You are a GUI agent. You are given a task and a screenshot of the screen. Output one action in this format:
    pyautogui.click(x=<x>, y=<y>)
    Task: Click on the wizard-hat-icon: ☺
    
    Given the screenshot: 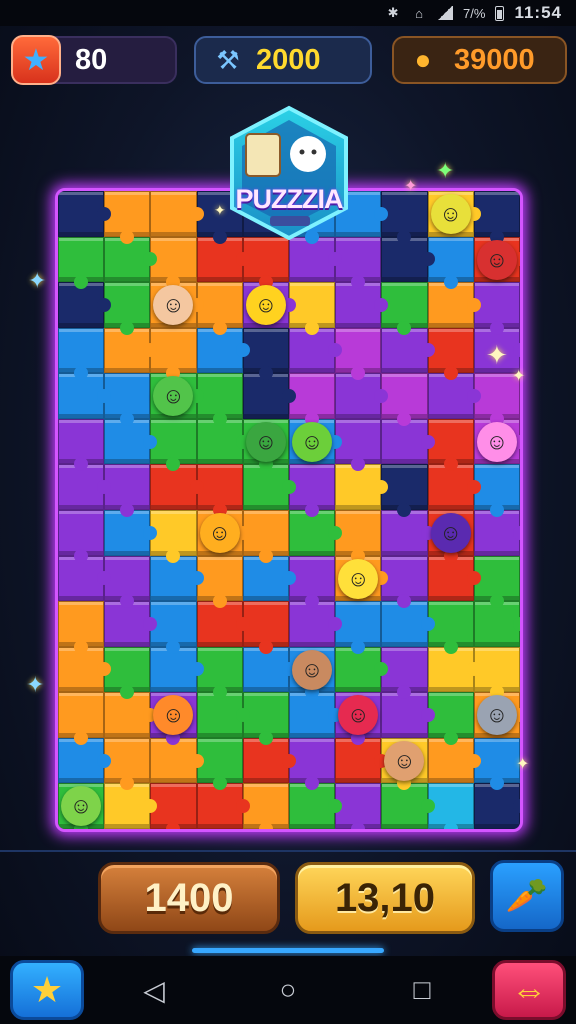 What is the action you would take?
    pyautogui.click(x=450, y=532)
    